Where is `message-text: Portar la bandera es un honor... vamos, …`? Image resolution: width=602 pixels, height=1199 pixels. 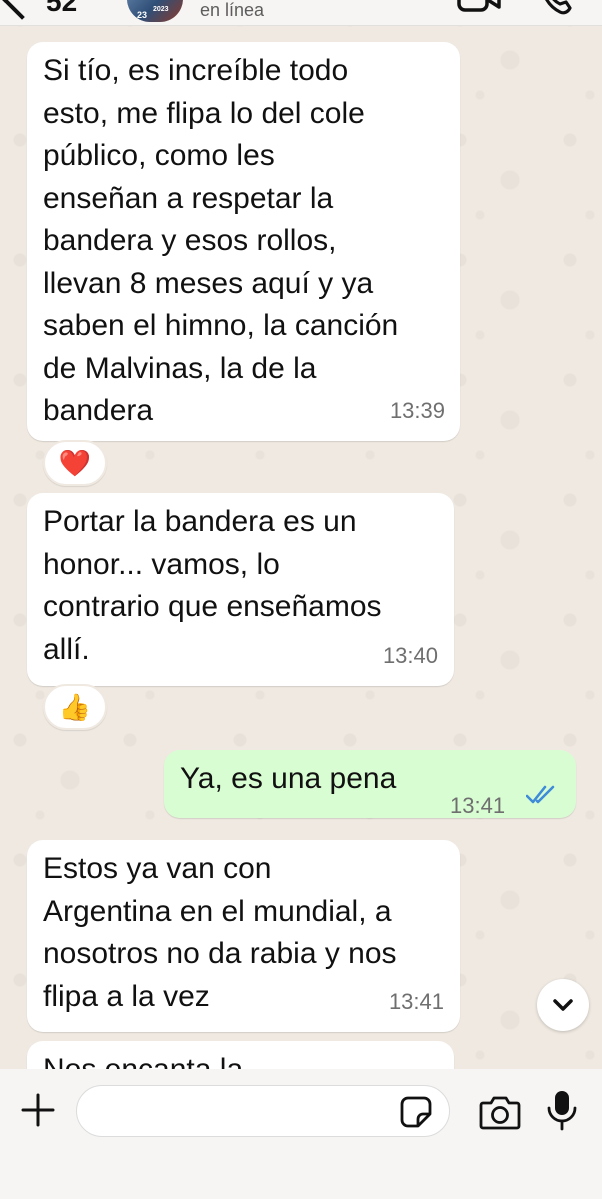 message-text: Portar la bandera es un honor... vamos, … is located at coordinates (212, 585).